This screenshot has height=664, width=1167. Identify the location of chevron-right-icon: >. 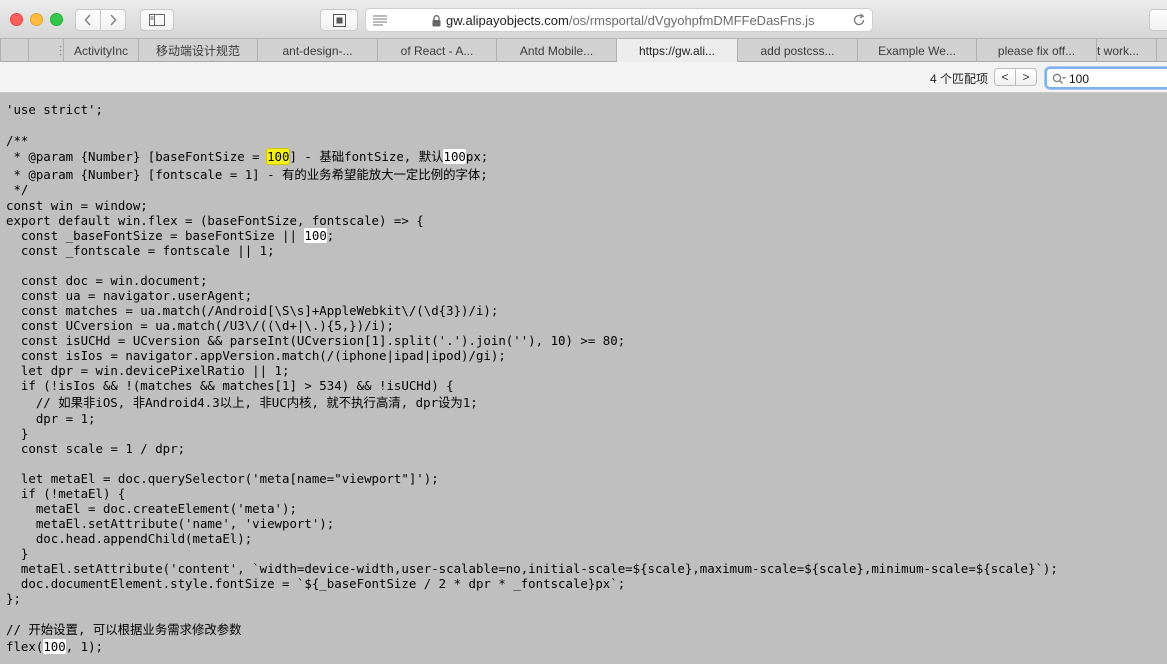
(1026, 77).